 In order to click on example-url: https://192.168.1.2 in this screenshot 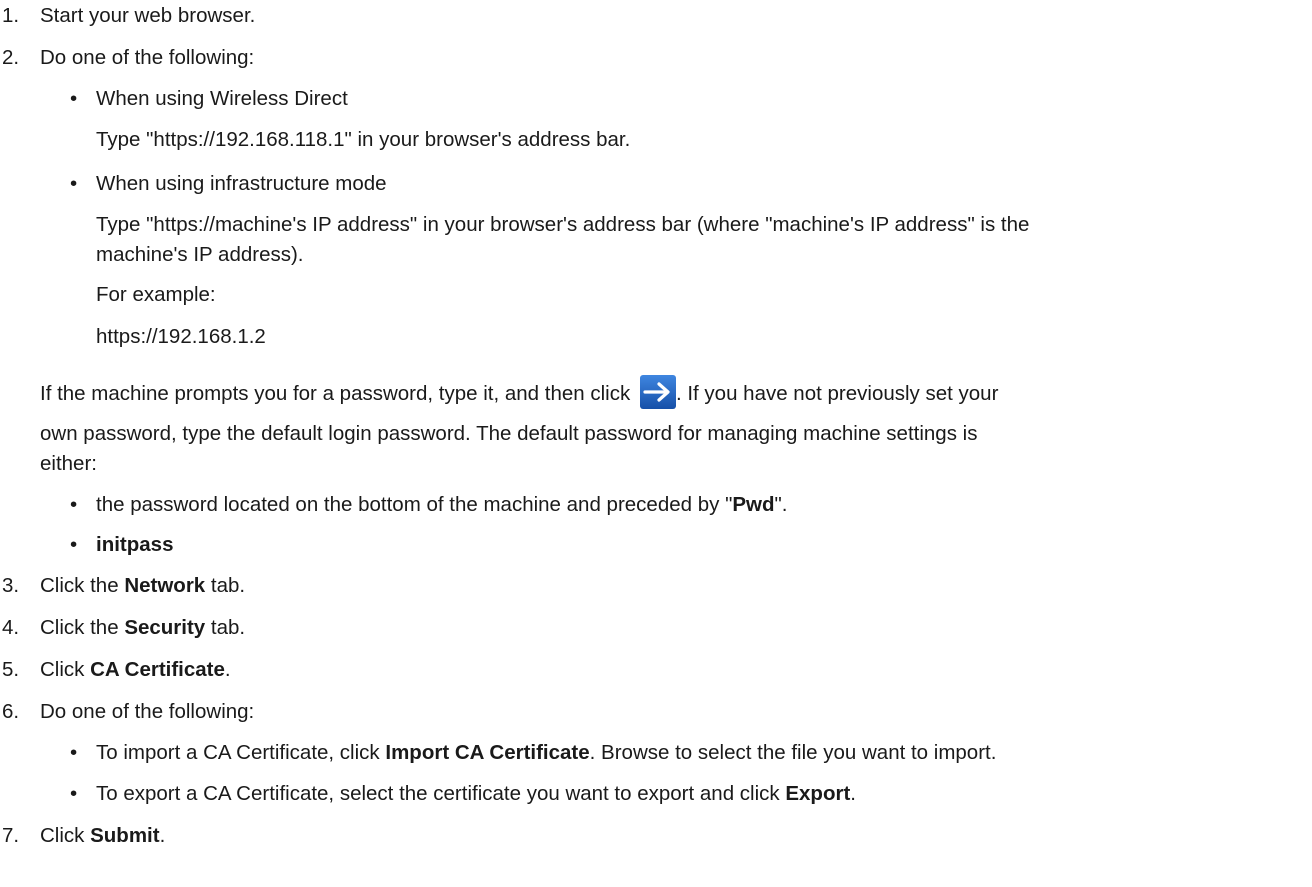, I will do `click(181, 336)`.